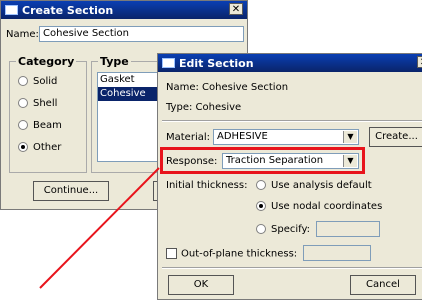 This screenshot has width=422, height=300. I want to click on initial-thickness-label: Initial thickness:, so click(207, 185).